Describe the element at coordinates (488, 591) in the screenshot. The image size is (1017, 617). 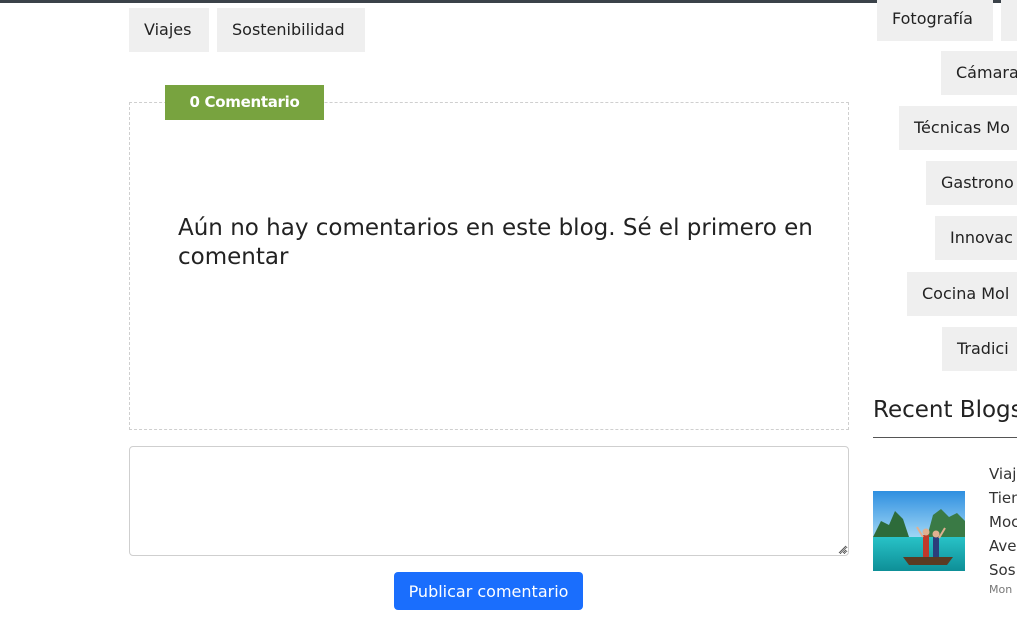
I see `publish-comment-button: Publicar comentario` at that location.